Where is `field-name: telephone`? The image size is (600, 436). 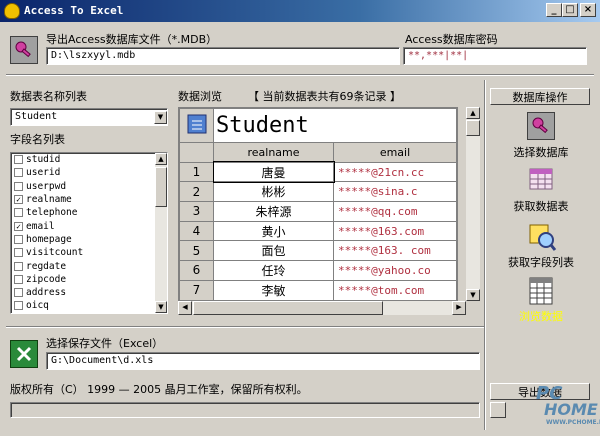 field-name: telephone is located at coordinates (52, 213).